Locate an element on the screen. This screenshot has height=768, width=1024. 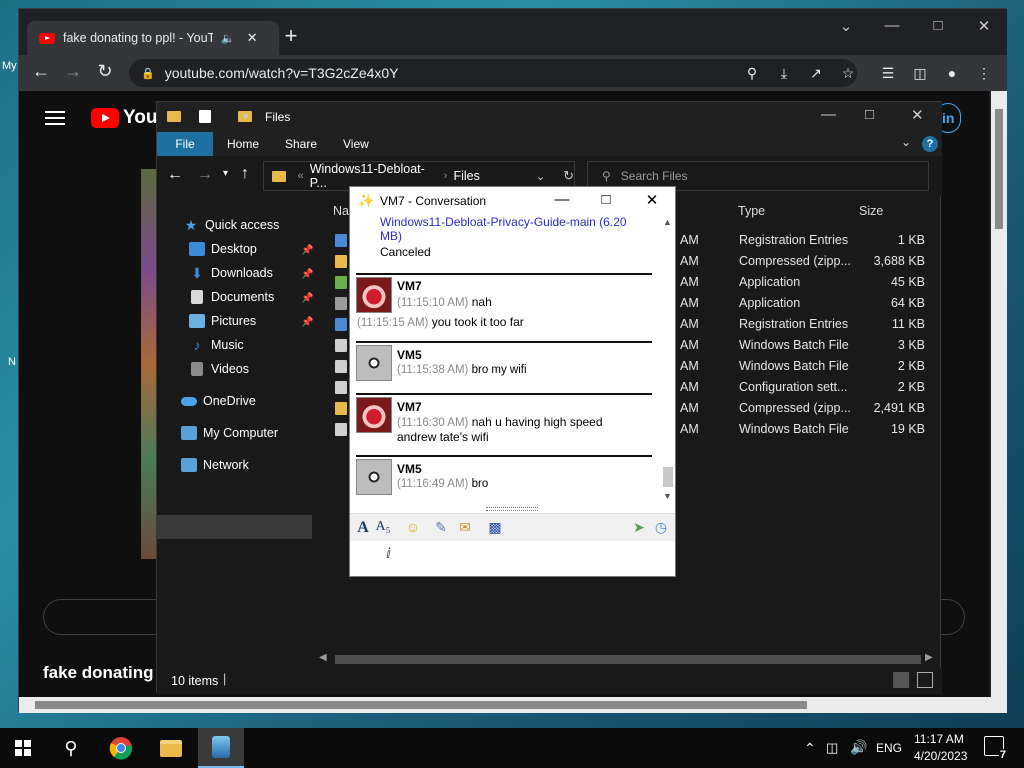
menu-icon: ⋮ is located at coordinates (984, 73).